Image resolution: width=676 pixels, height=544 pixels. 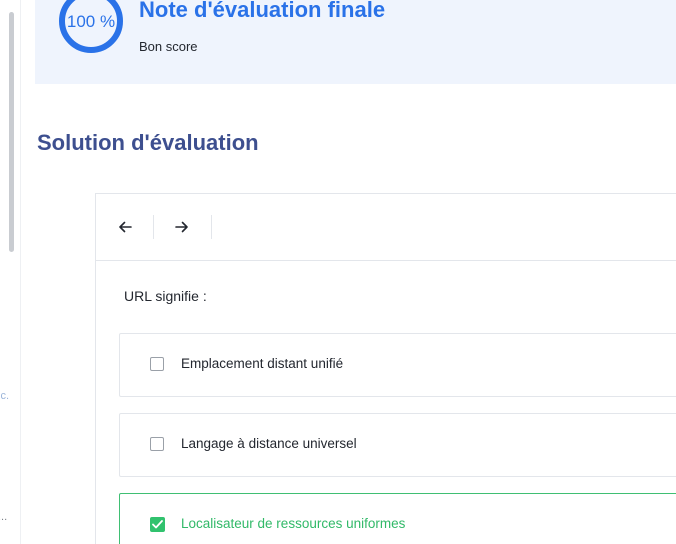 I want to click on answer-option: Langage à distance universel, so click(x=397, y=445).